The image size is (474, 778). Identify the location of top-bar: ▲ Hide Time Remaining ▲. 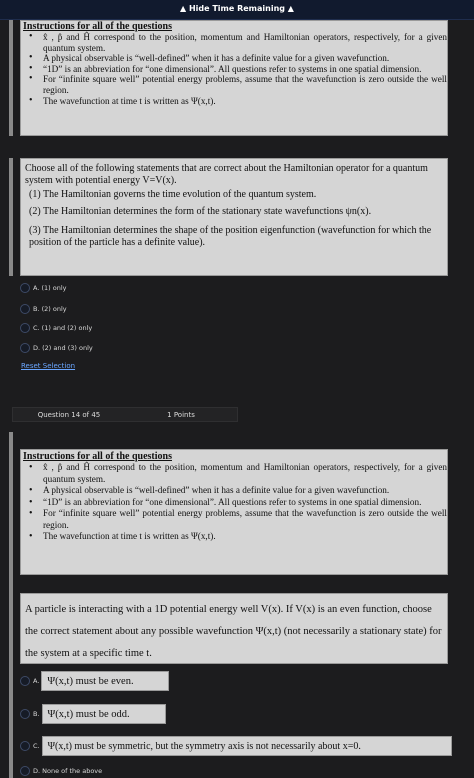
(237, 10).